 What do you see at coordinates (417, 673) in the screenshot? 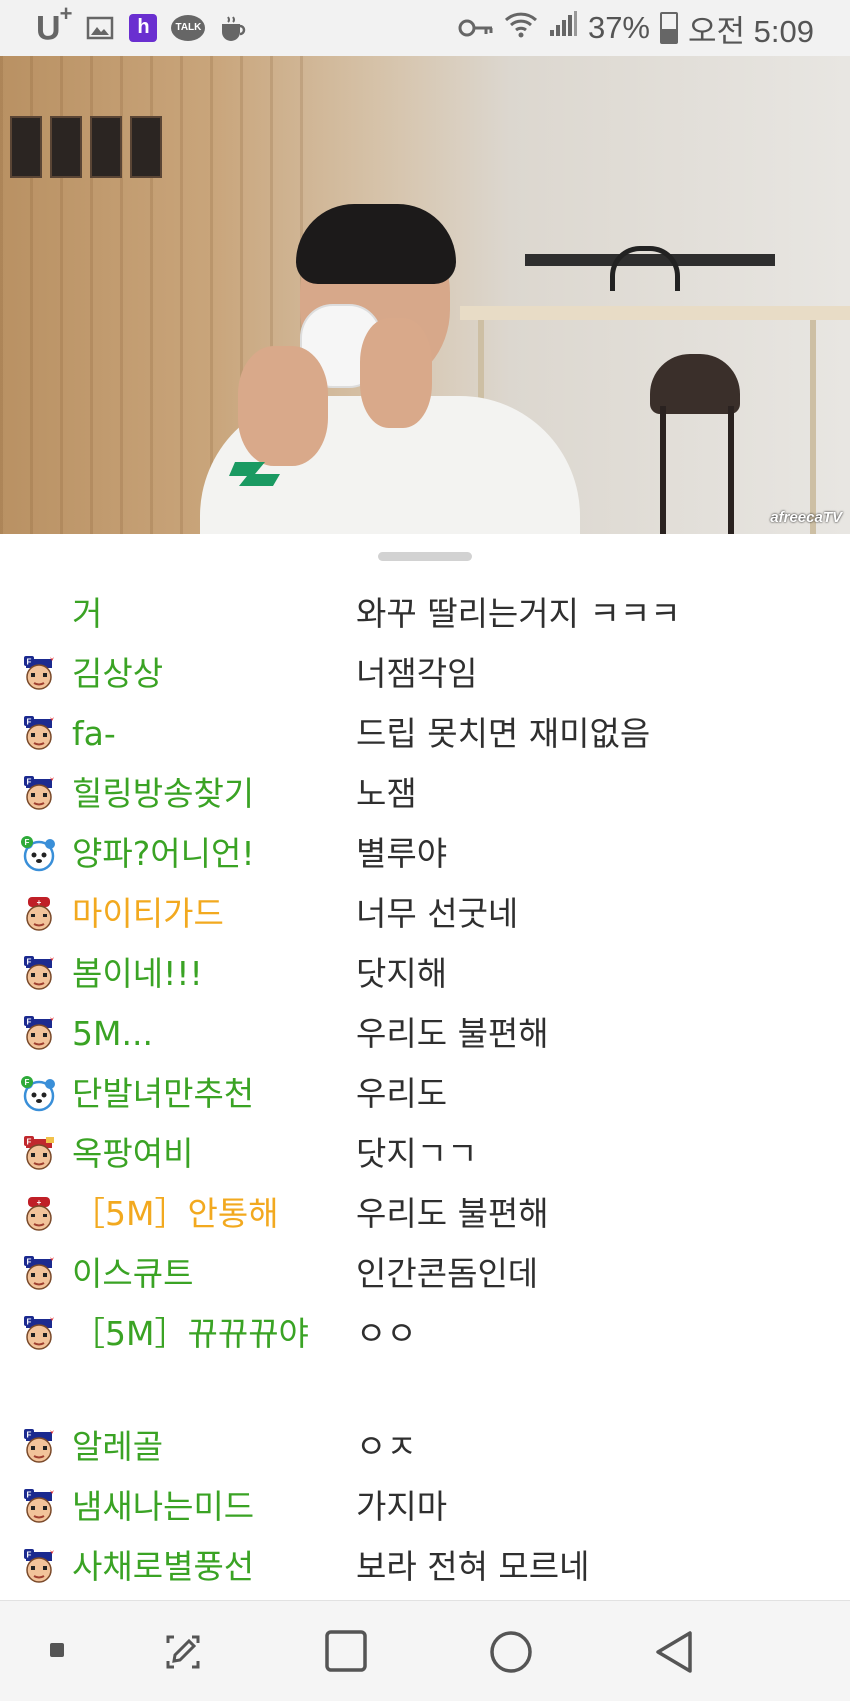
I see `chat-message-text: 너잼각임` at bounding box center [417, 673].